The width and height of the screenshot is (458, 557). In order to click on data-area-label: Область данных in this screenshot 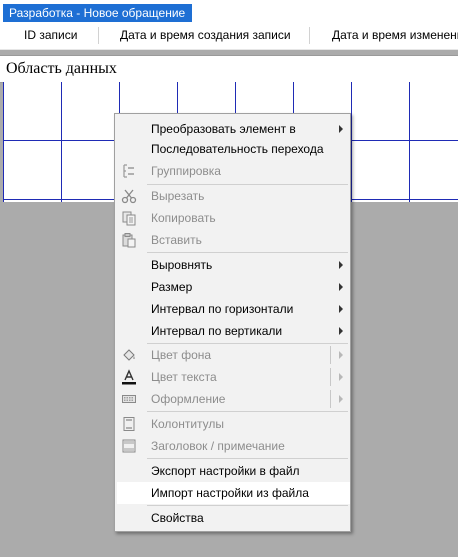, I will do `click(61, 68)`.